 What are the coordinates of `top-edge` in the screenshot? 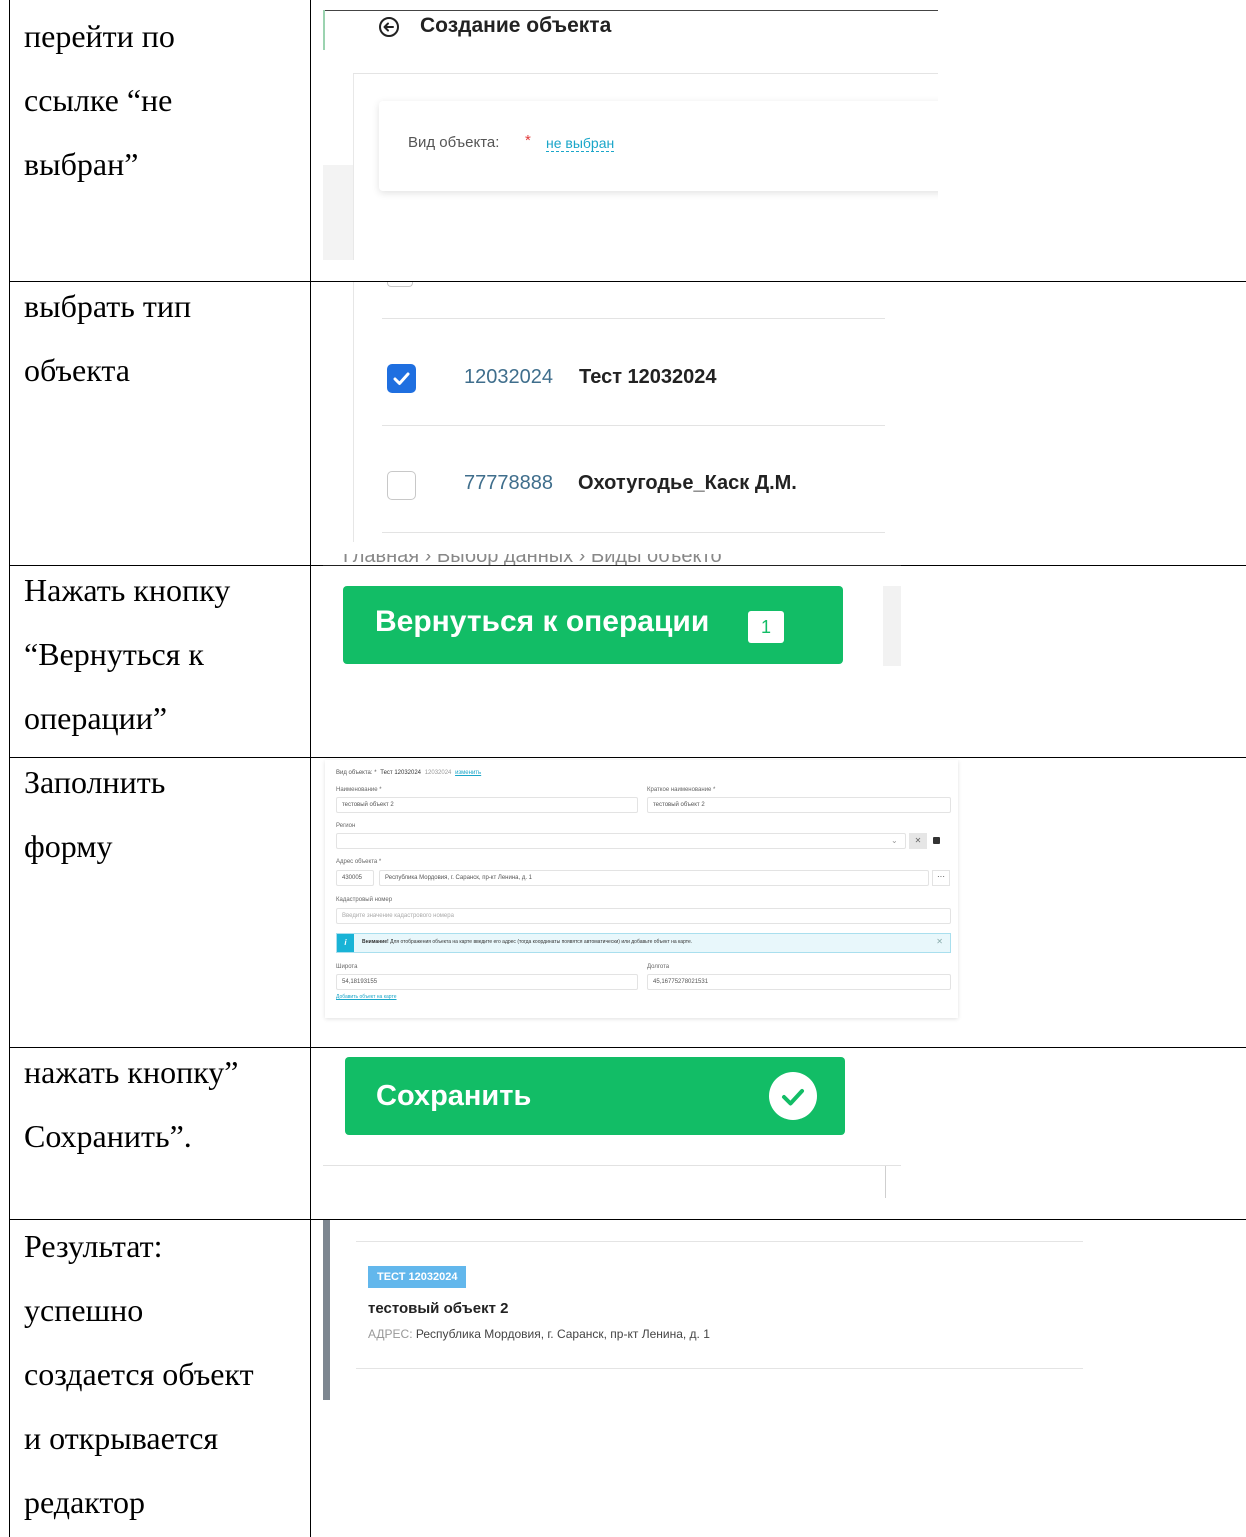 It's located at (630, 10).